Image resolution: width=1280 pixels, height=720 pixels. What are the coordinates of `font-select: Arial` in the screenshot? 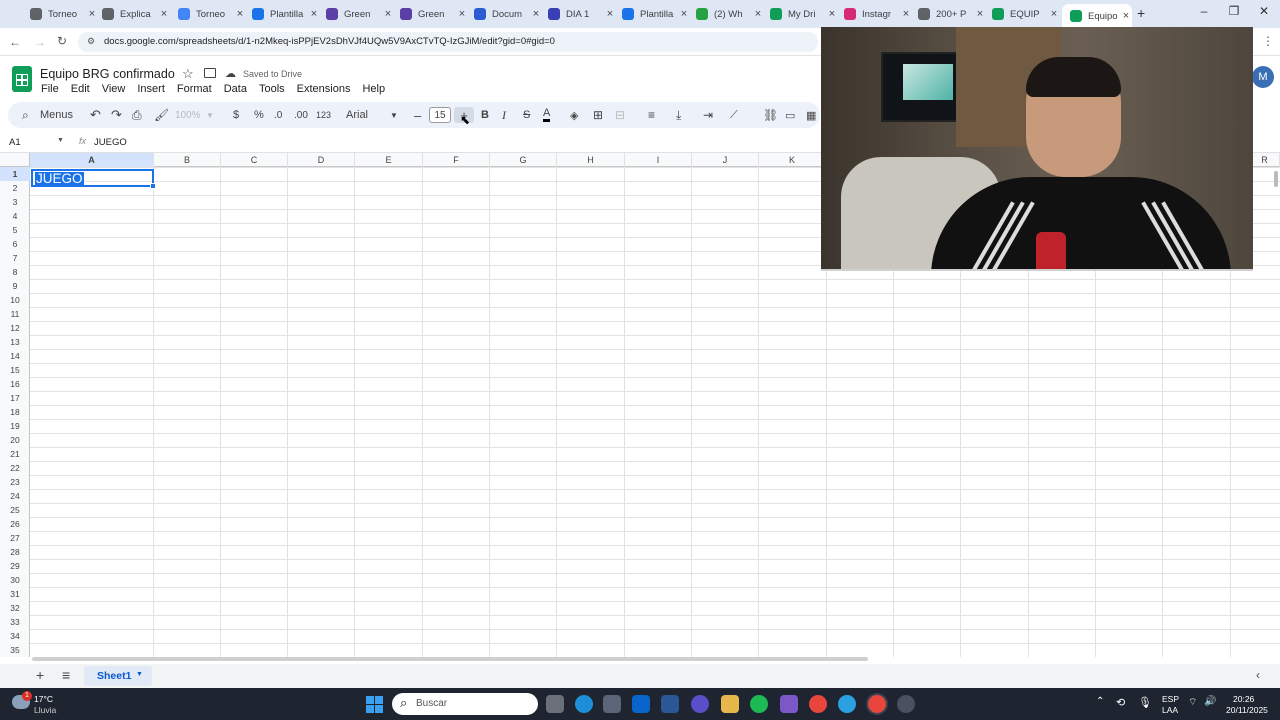 It's located at (357, 115).